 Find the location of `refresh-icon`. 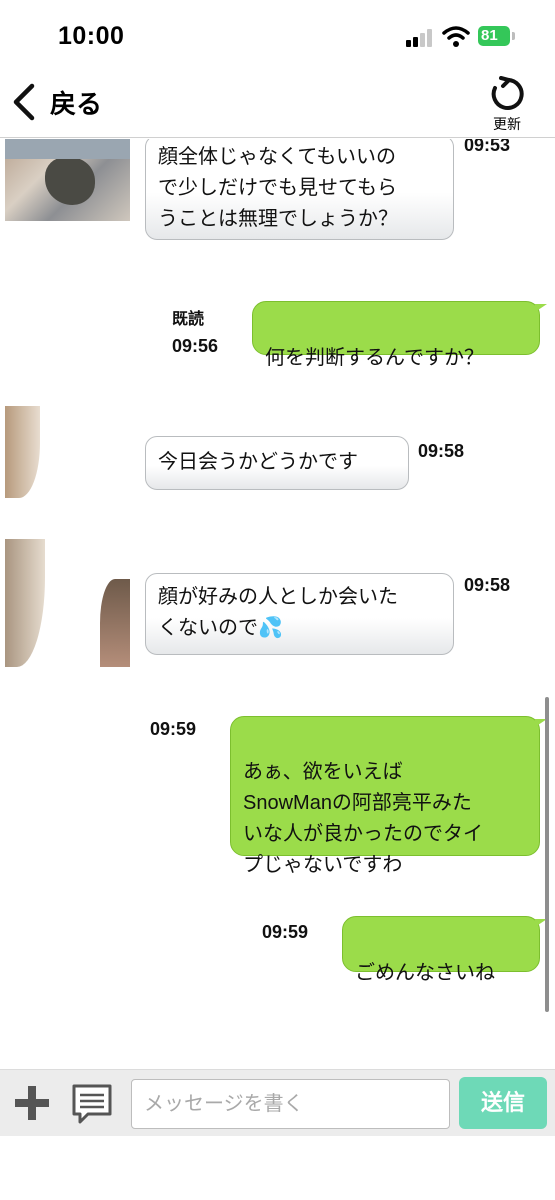

refresh-icon is located at coordinates (507, 93).